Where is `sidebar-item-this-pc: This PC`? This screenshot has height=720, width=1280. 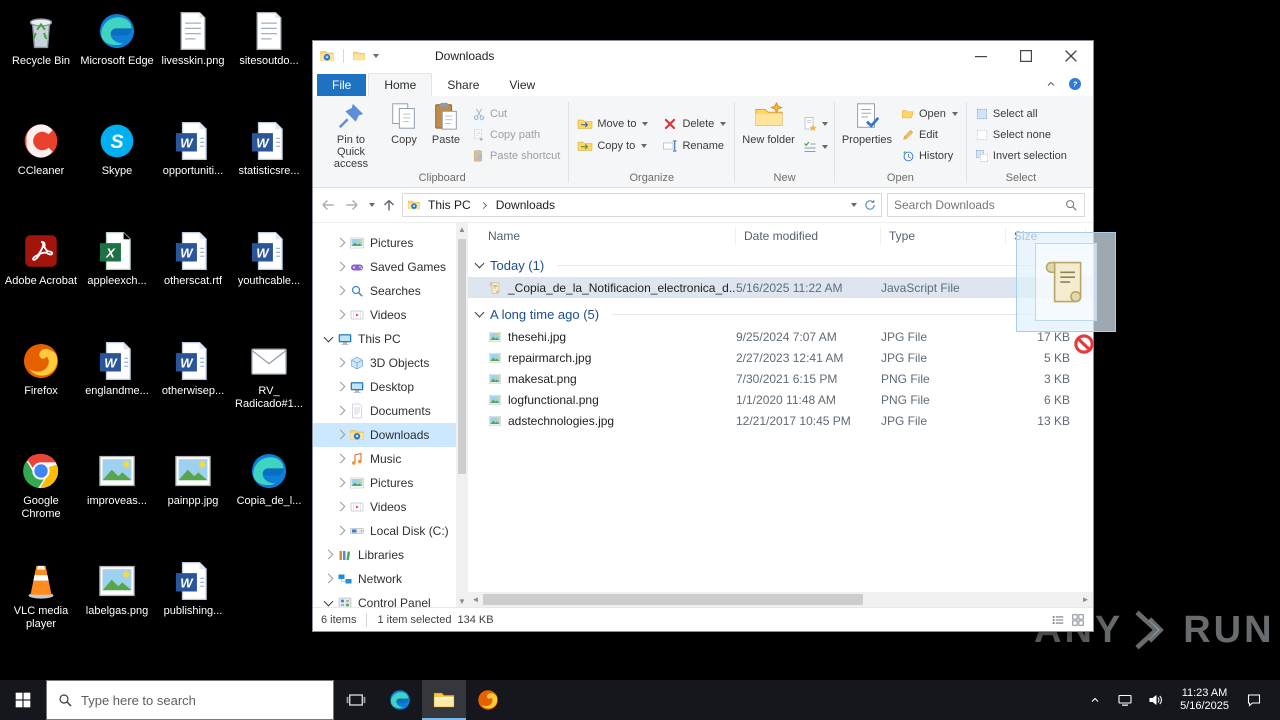 sidebar-item-this-pc: This PC is located at coordinates (384, 339).